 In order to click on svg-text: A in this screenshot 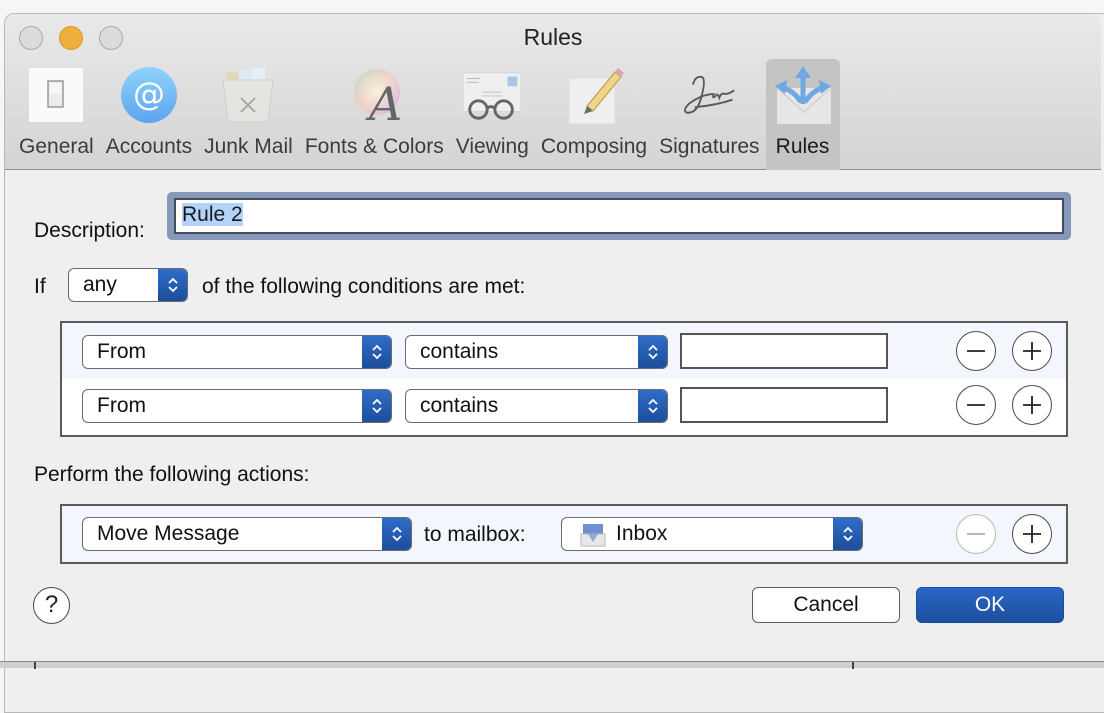, I will do `click(383, 100)`.